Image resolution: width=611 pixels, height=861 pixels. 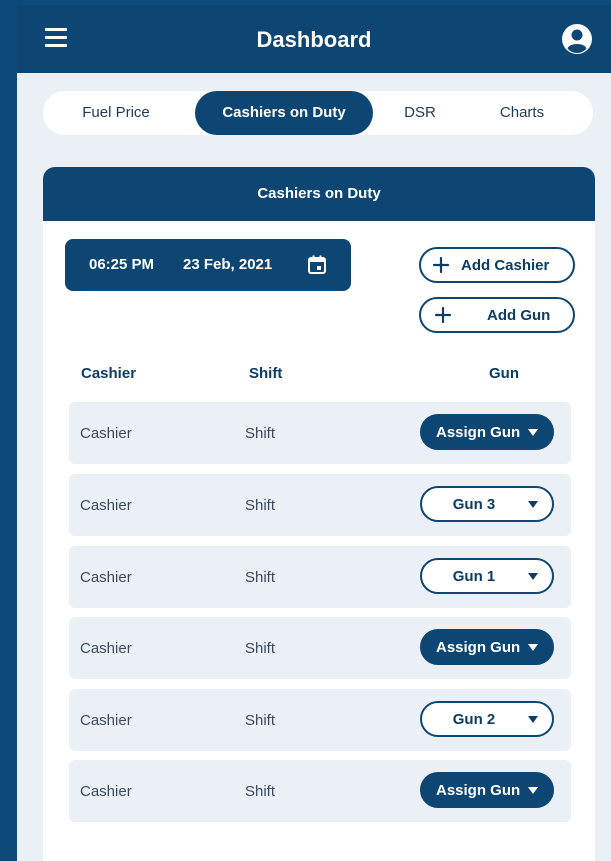 What do you see at coordinates (474, 576) in the screenshot?
I see `gun-dropdown-label: Gun 1` at bounding box center [474, 576].